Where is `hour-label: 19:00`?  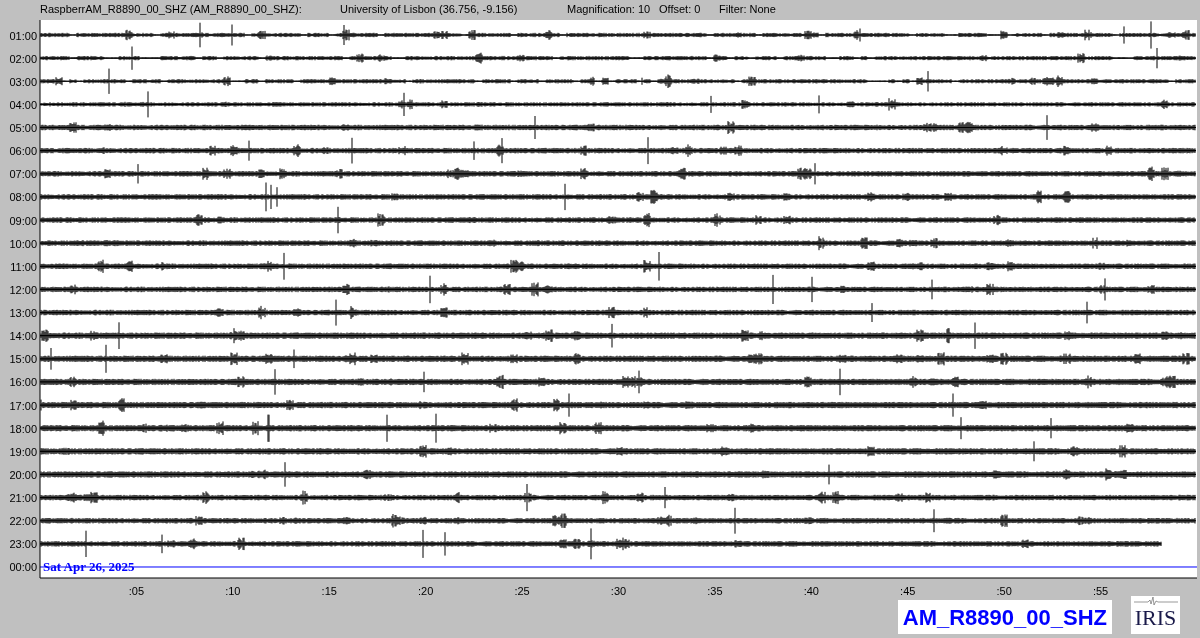
hour-label: 19:00 is located at coordinates (23, 451).